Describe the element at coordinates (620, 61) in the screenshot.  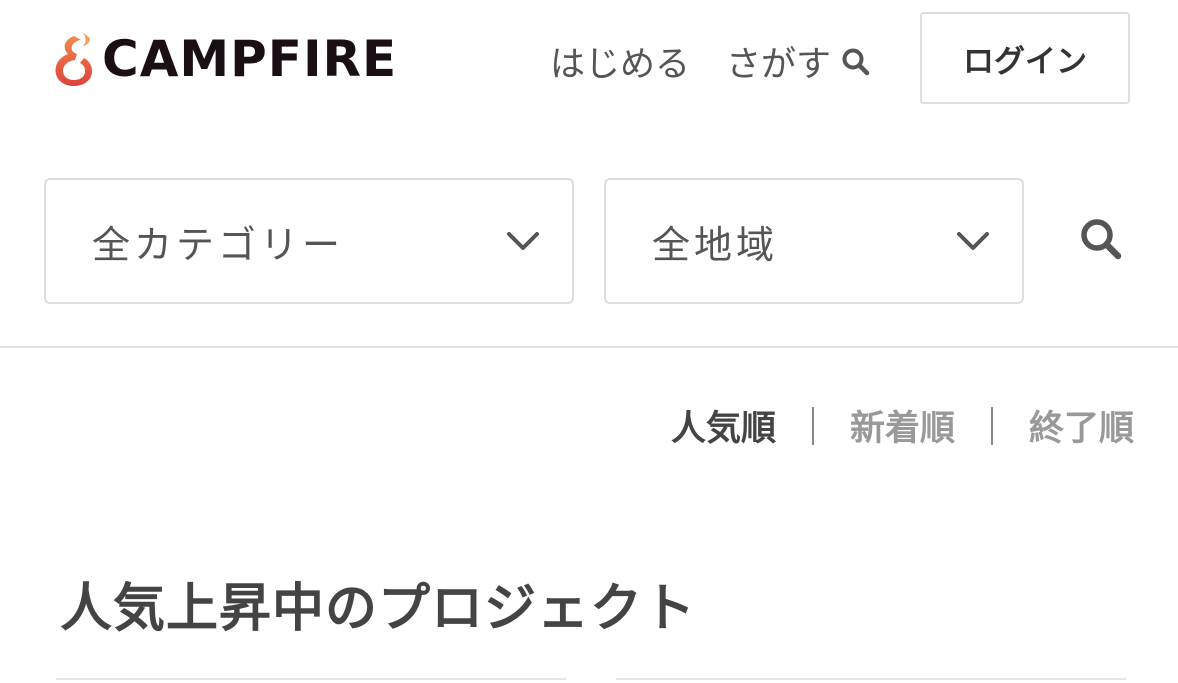
I see `nav-start-link: はじめる` at that location.